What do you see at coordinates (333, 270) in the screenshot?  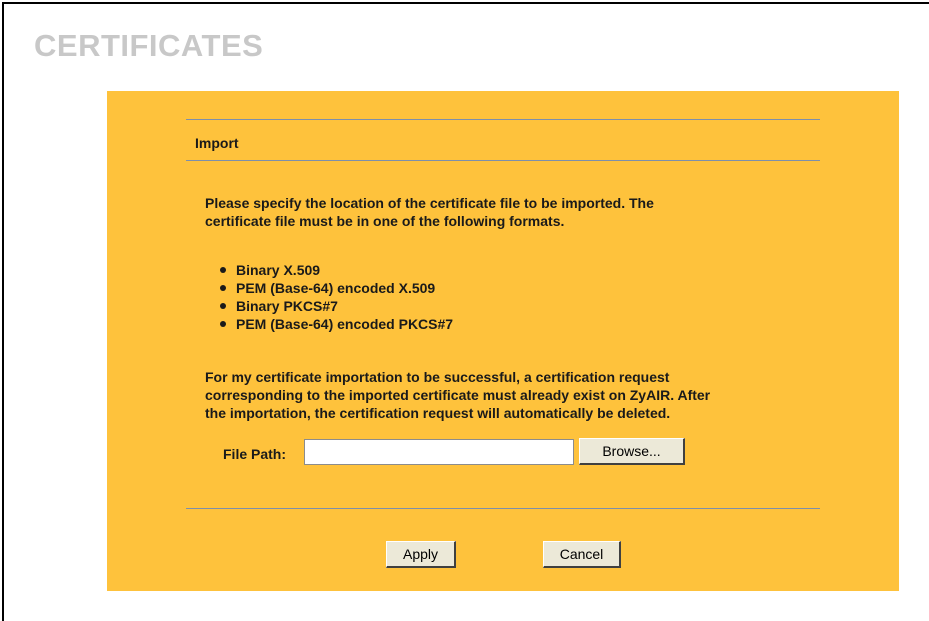 I see `list-item: Binary X.509` at bounding box center [333, 270].